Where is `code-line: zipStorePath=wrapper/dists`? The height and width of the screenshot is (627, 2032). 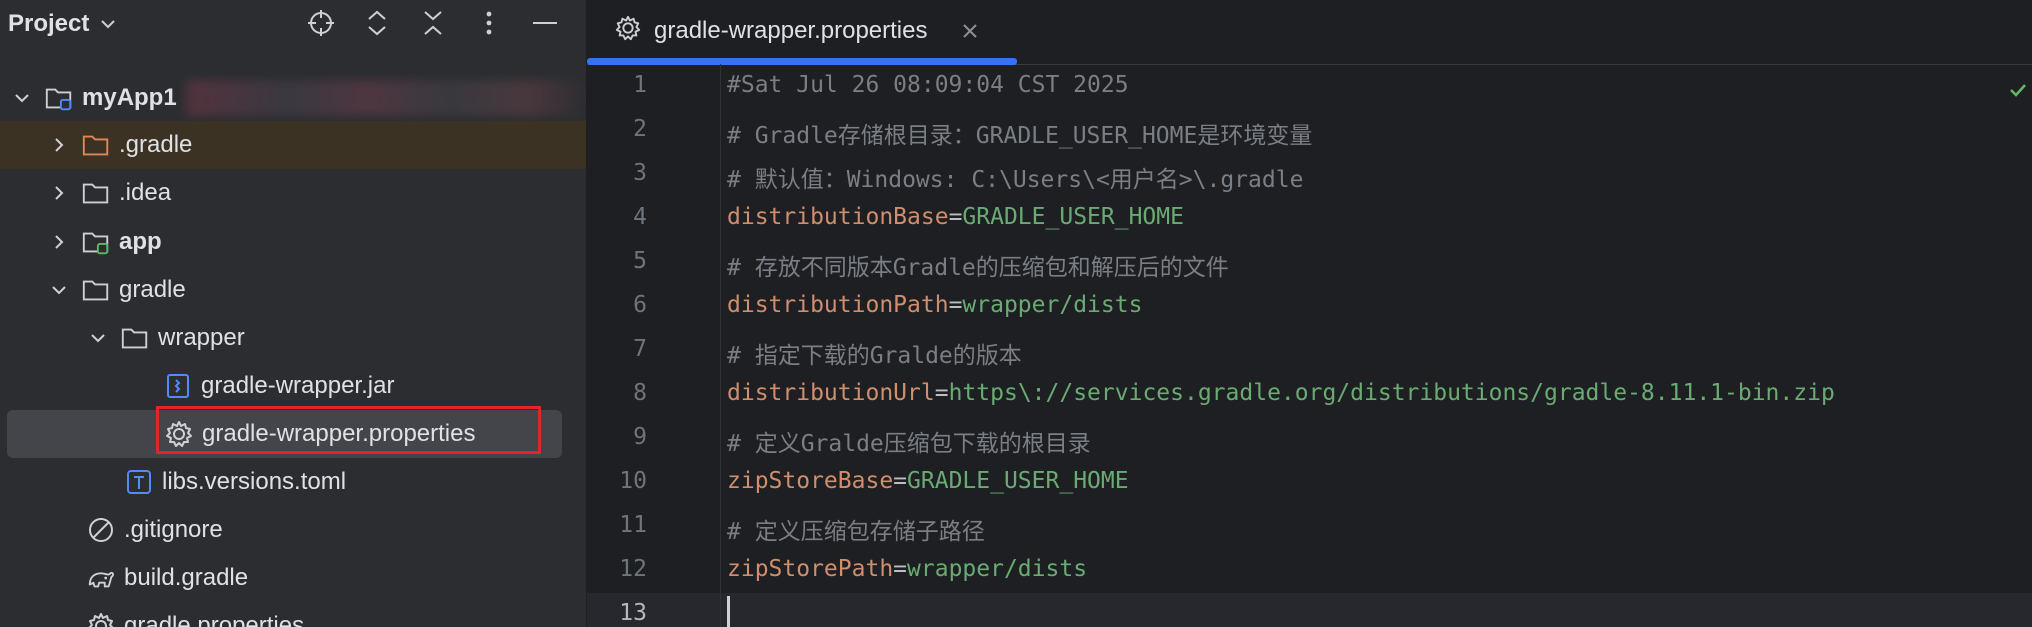
code-line: zipStorePath=wrapper/dists is located at coordinates (907, 569).